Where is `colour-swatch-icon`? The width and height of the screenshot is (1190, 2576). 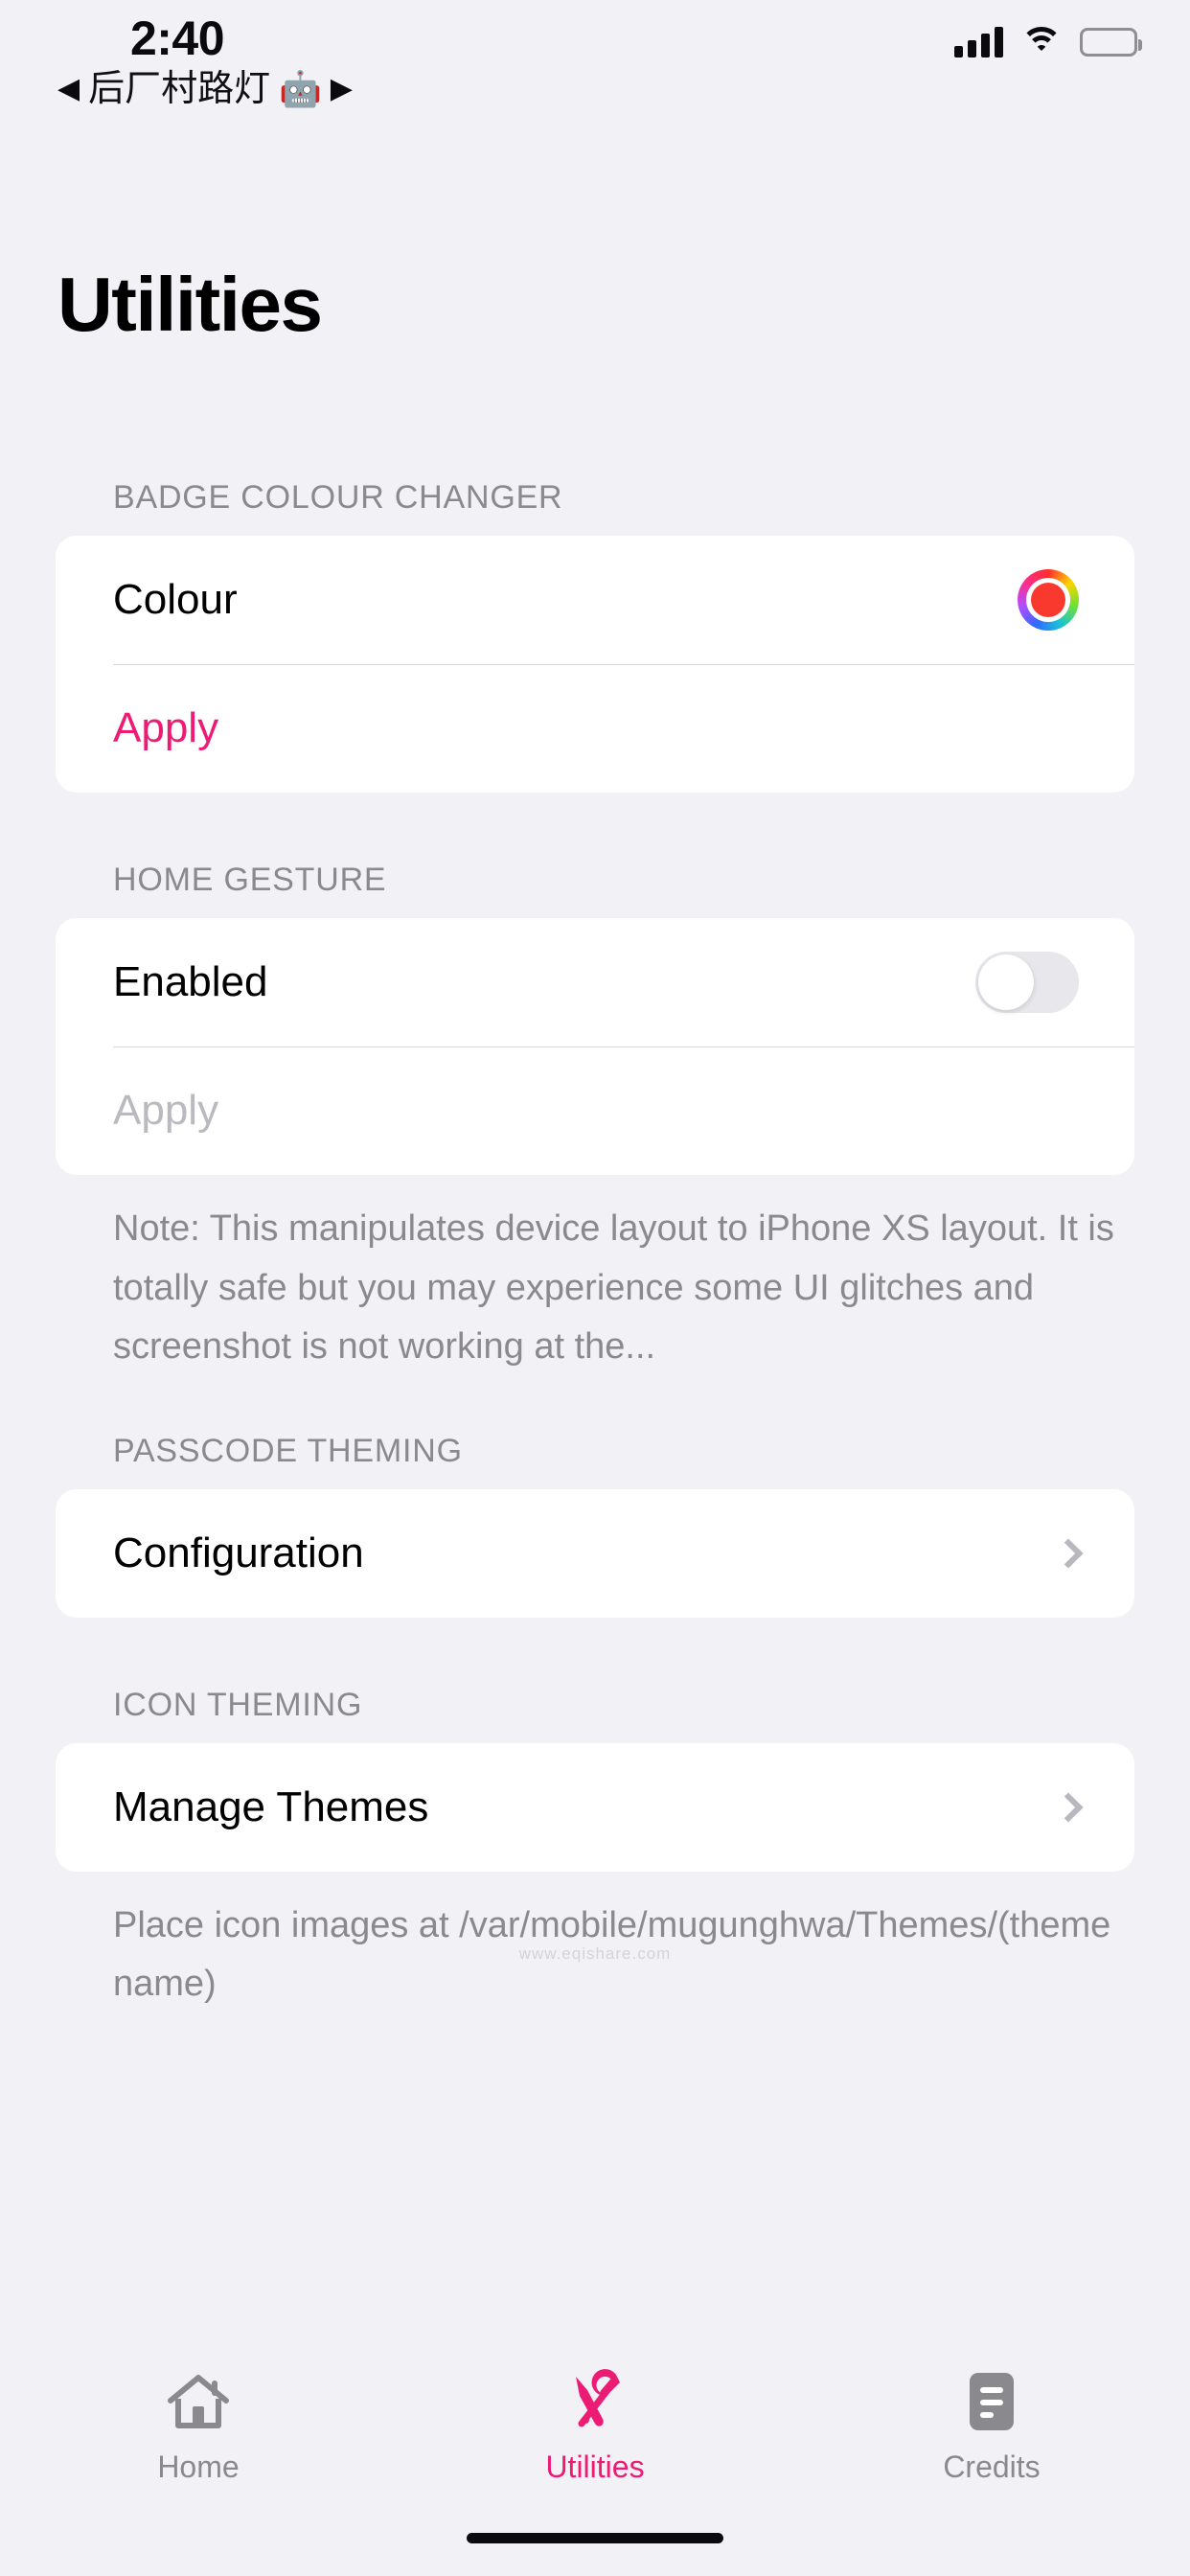 colour-swatch-icon is located at coordinates (1048, 600).